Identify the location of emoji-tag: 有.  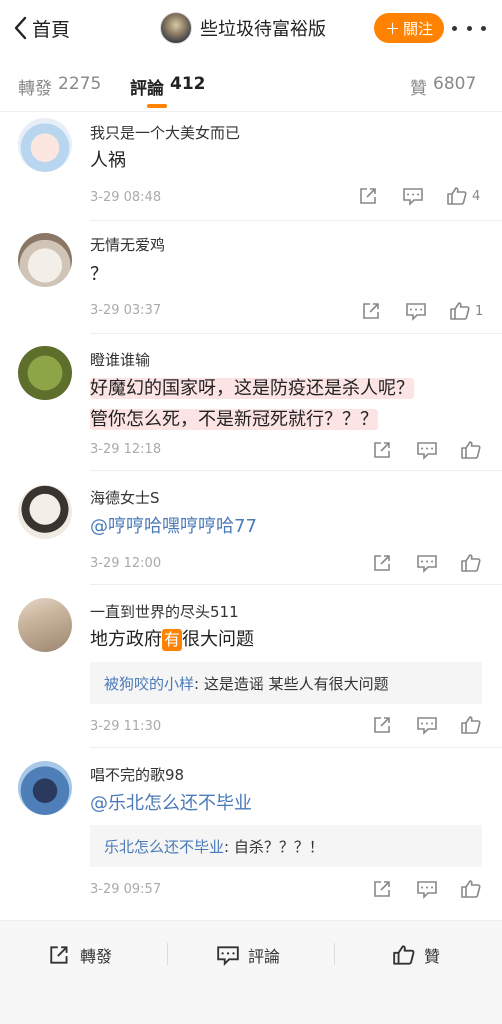
(172, 640).